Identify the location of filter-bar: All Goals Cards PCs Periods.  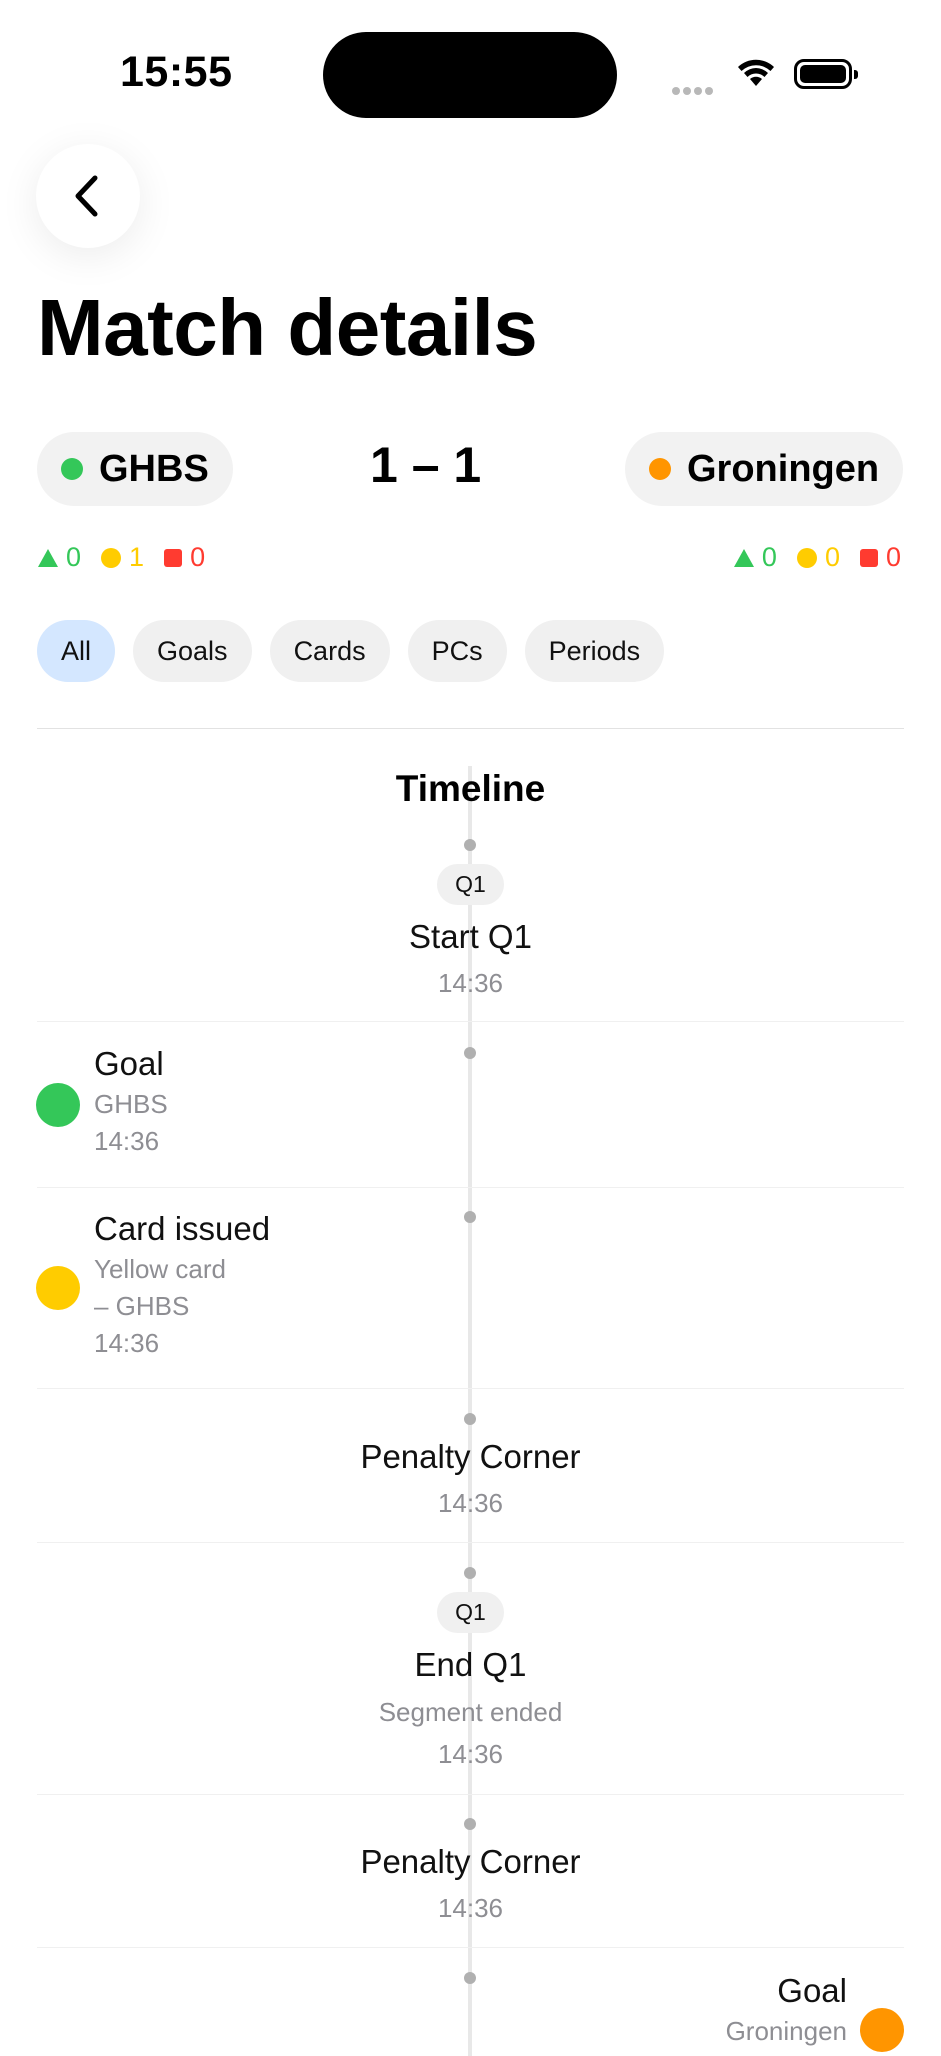
(359, 651).